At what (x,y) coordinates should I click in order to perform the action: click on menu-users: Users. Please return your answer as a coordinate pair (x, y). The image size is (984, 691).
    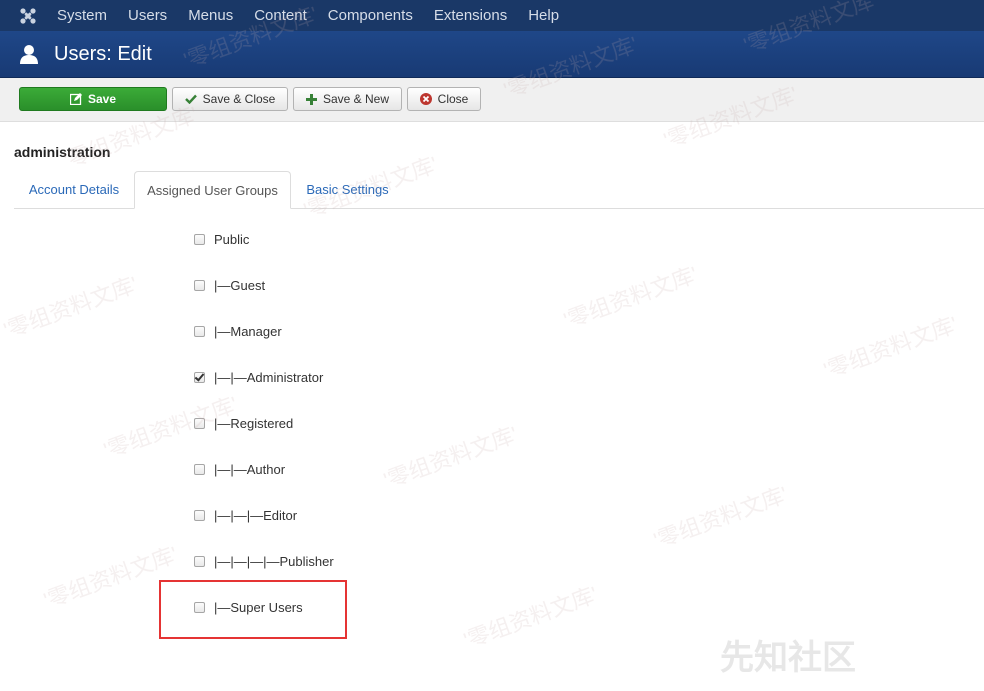
    Looking at the image, I should click on (147, 15).